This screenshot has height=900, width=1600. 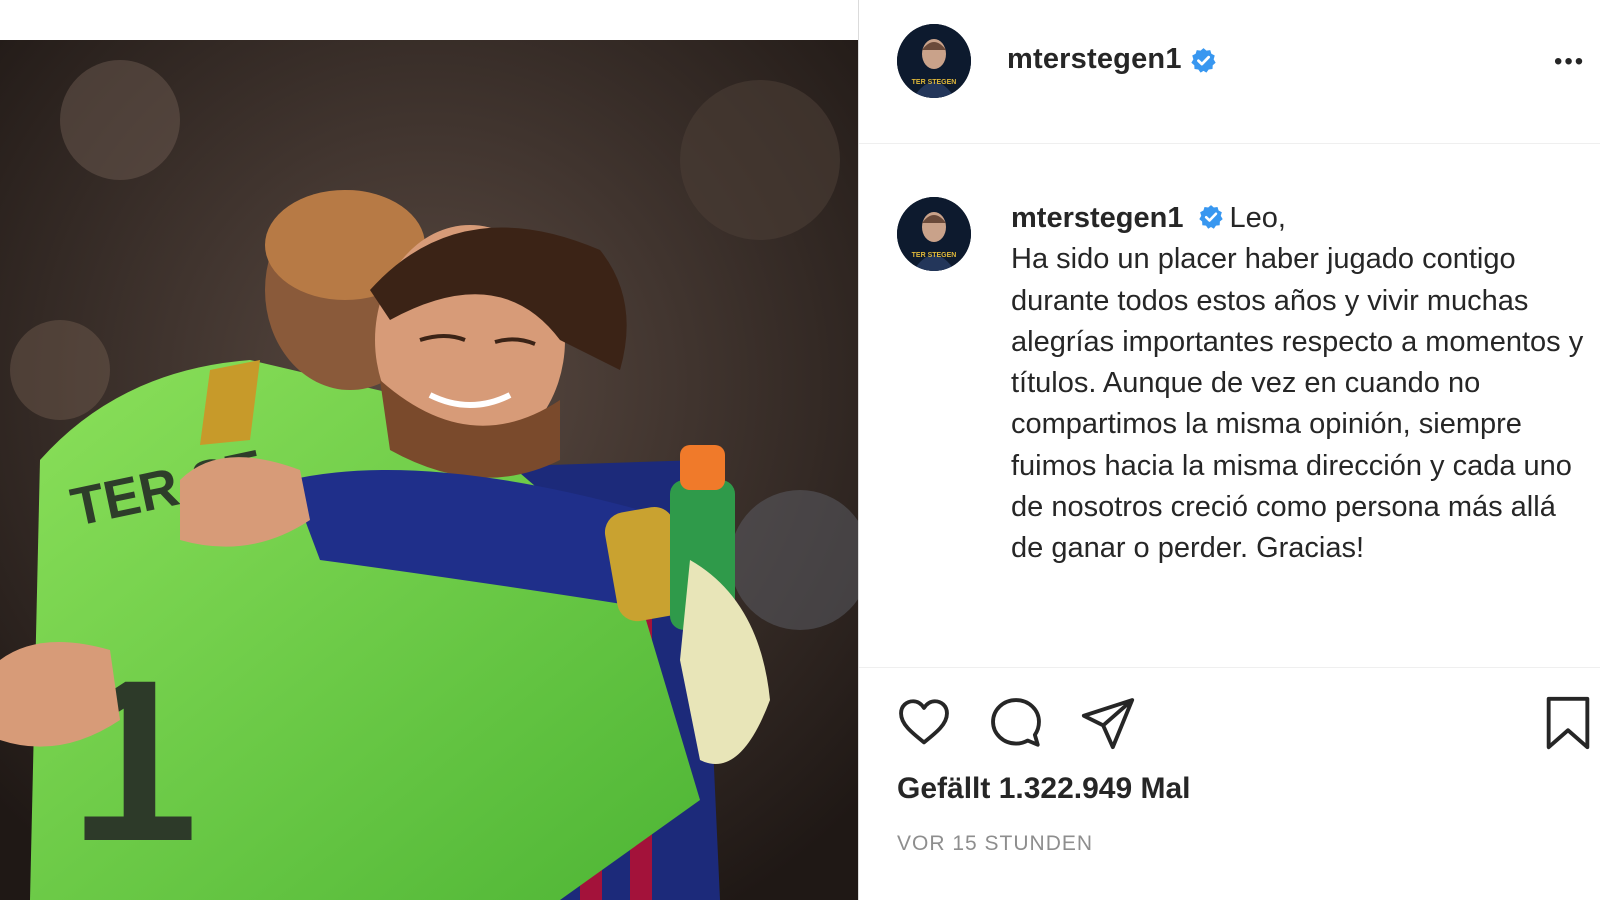 I want to click on more-options-icon: •••, so click(x=1569, y=62).